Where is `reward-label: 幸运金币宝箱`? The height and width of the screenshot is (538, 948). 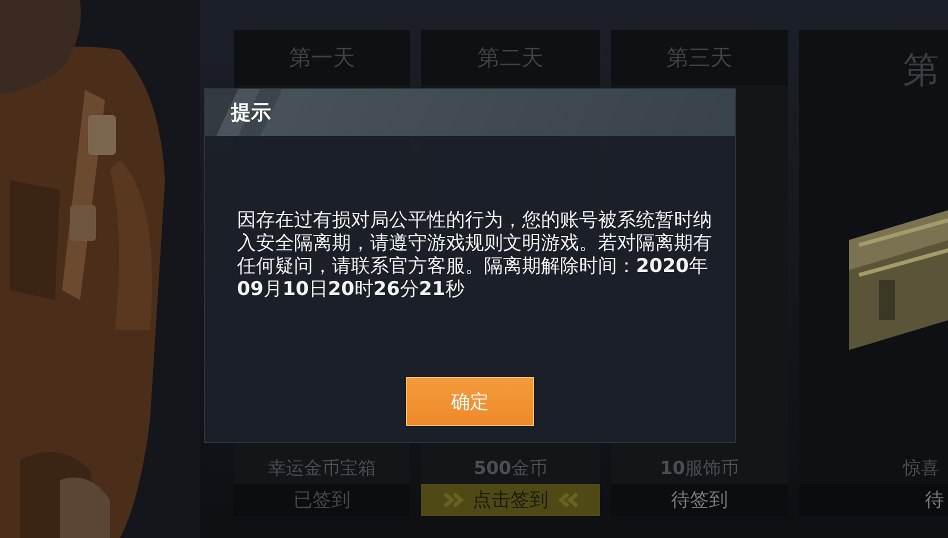 reward-label: 幸运金币宝箱 is located at coordinates (322, 469).